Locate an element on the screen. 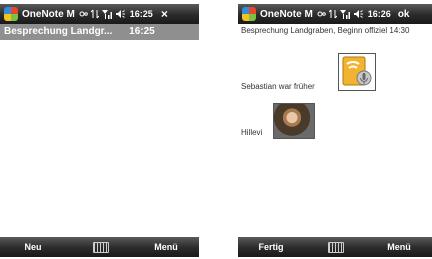 The width and height of the screenshot is (432, 259). photo-attachment is located at coordinates (294, 121).